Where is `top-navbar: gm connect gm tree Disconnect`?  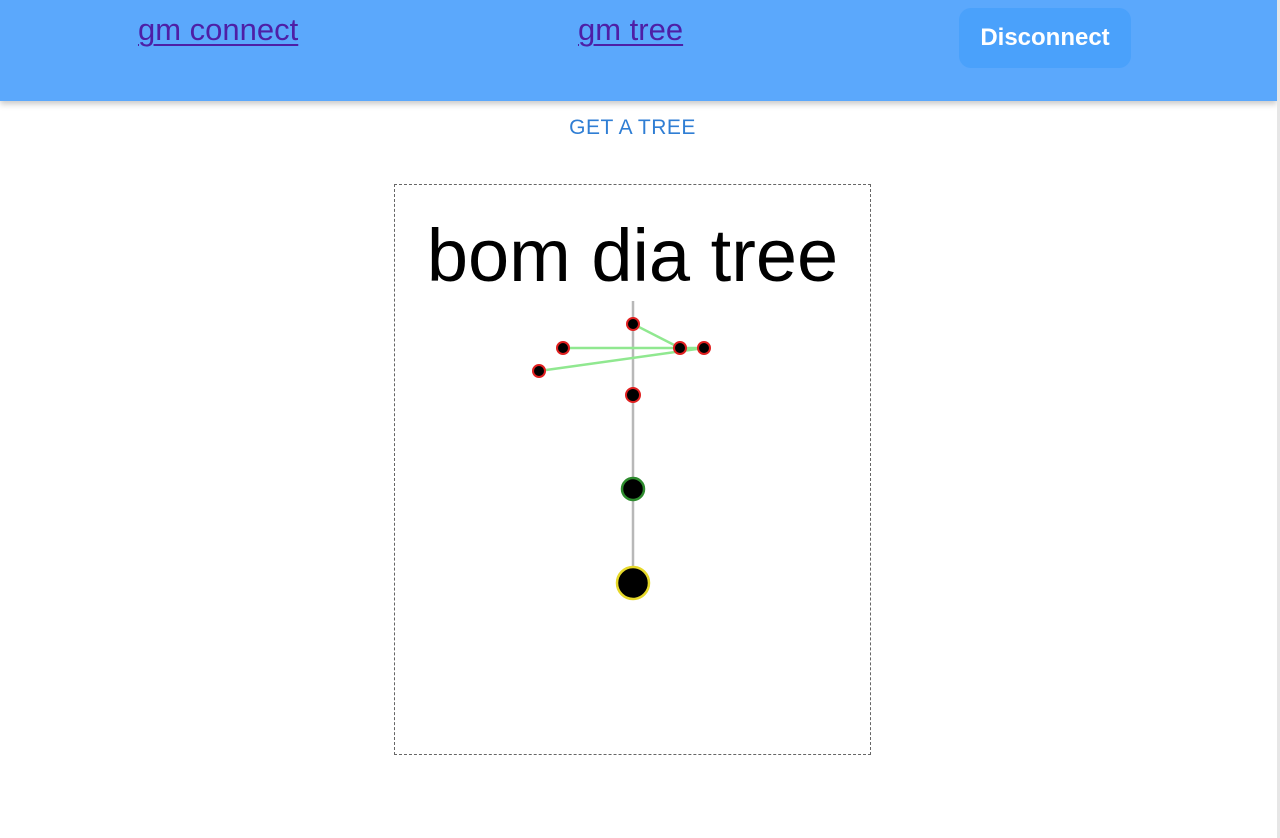 top-navbar: gm connect gm tree Disconnect is located at coordinates (638, 50).